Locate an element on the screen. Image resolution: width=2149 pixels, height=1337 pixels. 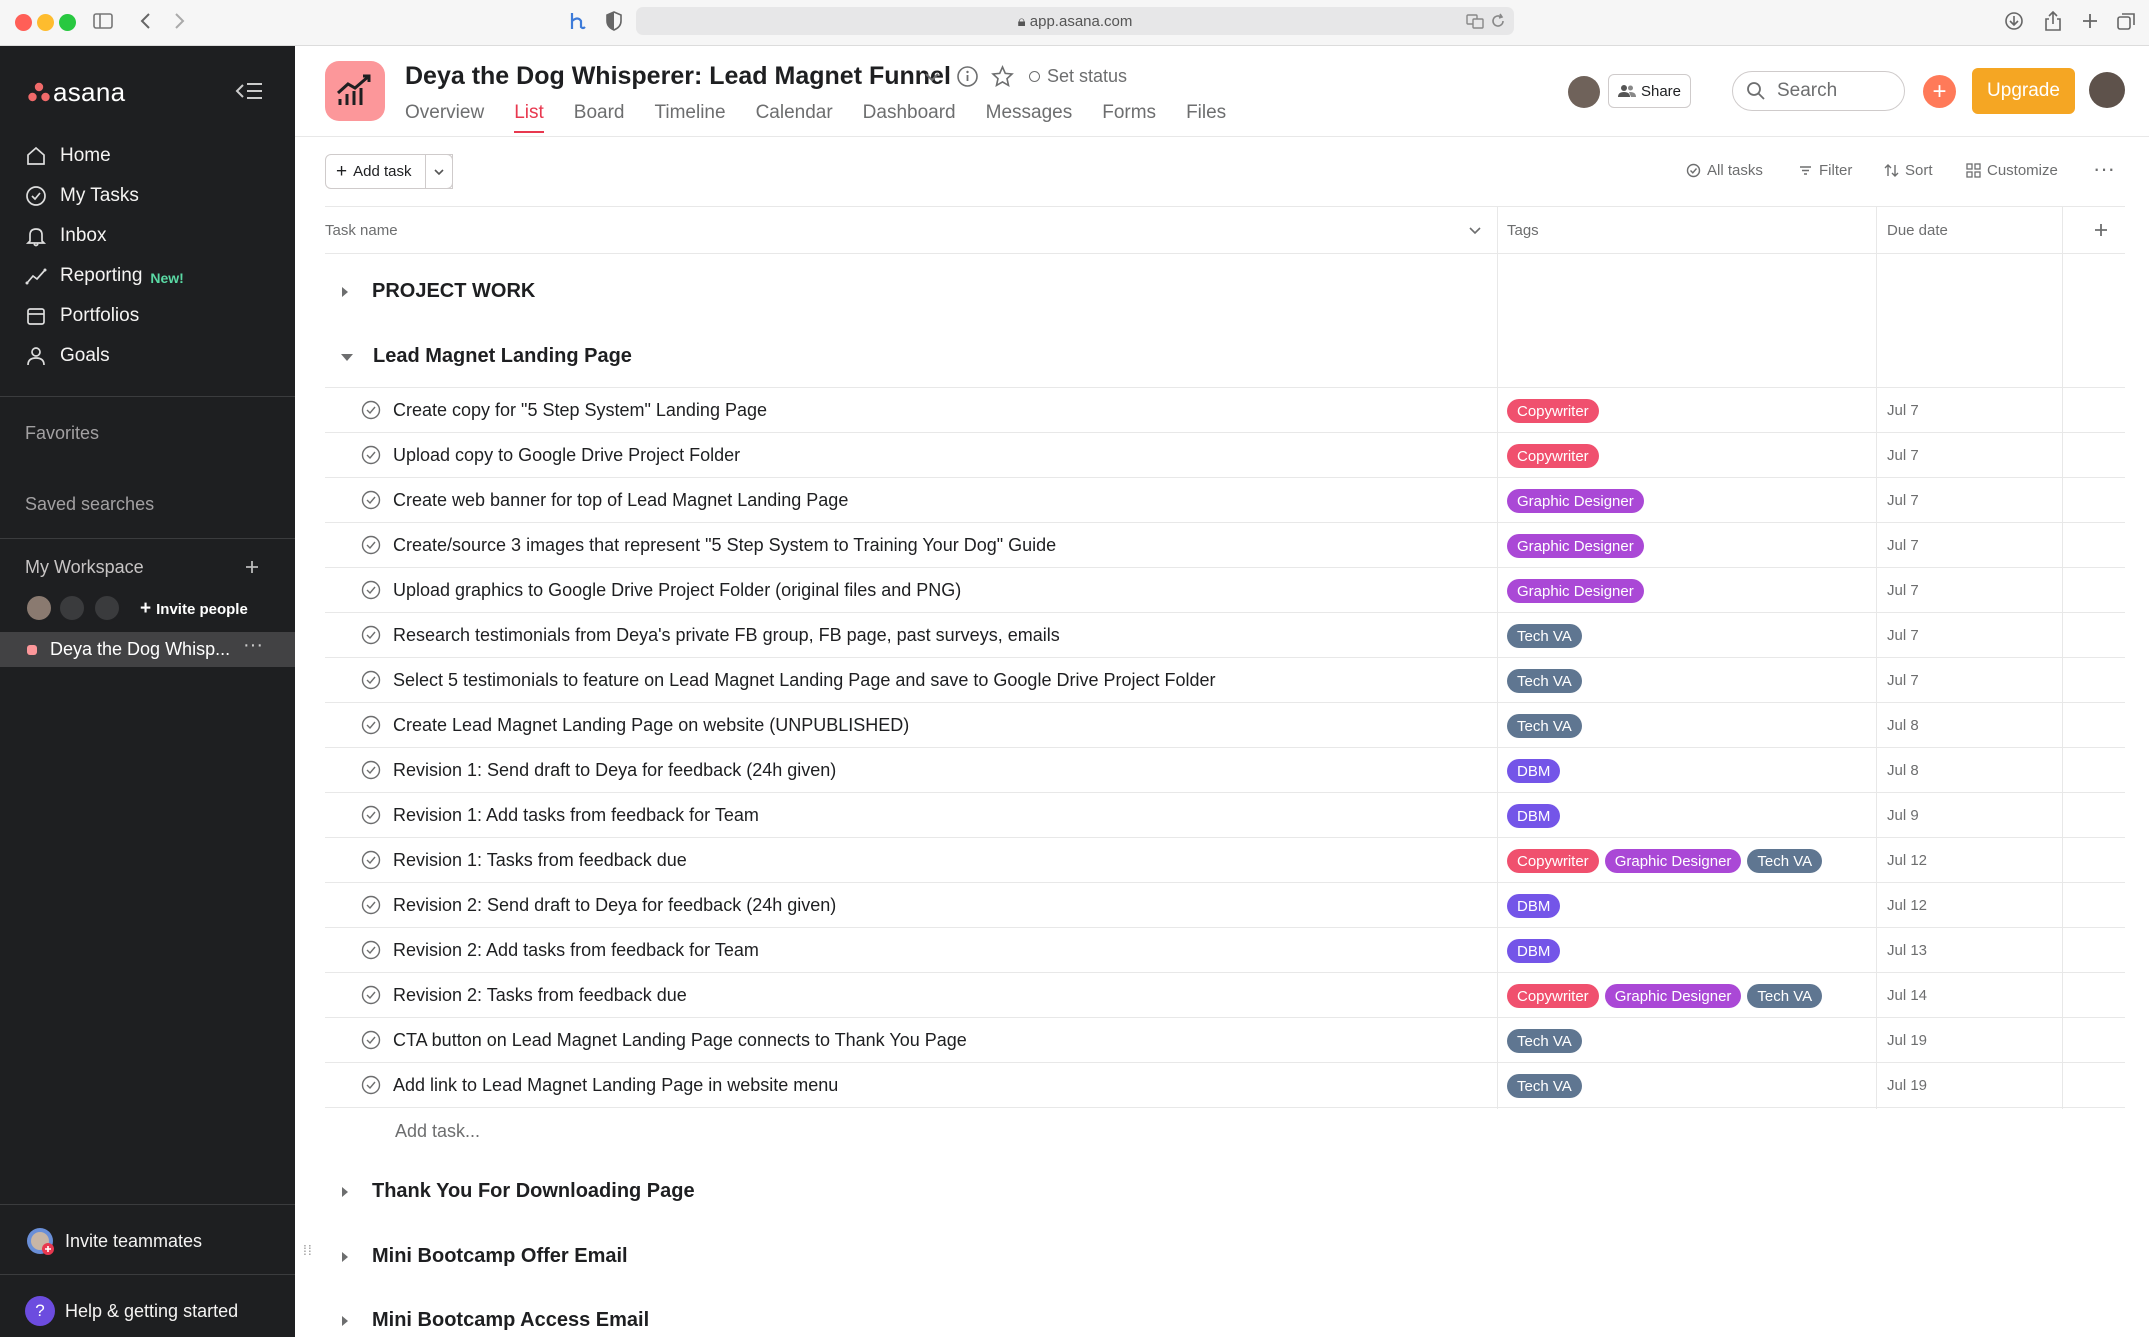
drag-handle-icon: ⁞⁞ is located at coordinates (308, 1250).